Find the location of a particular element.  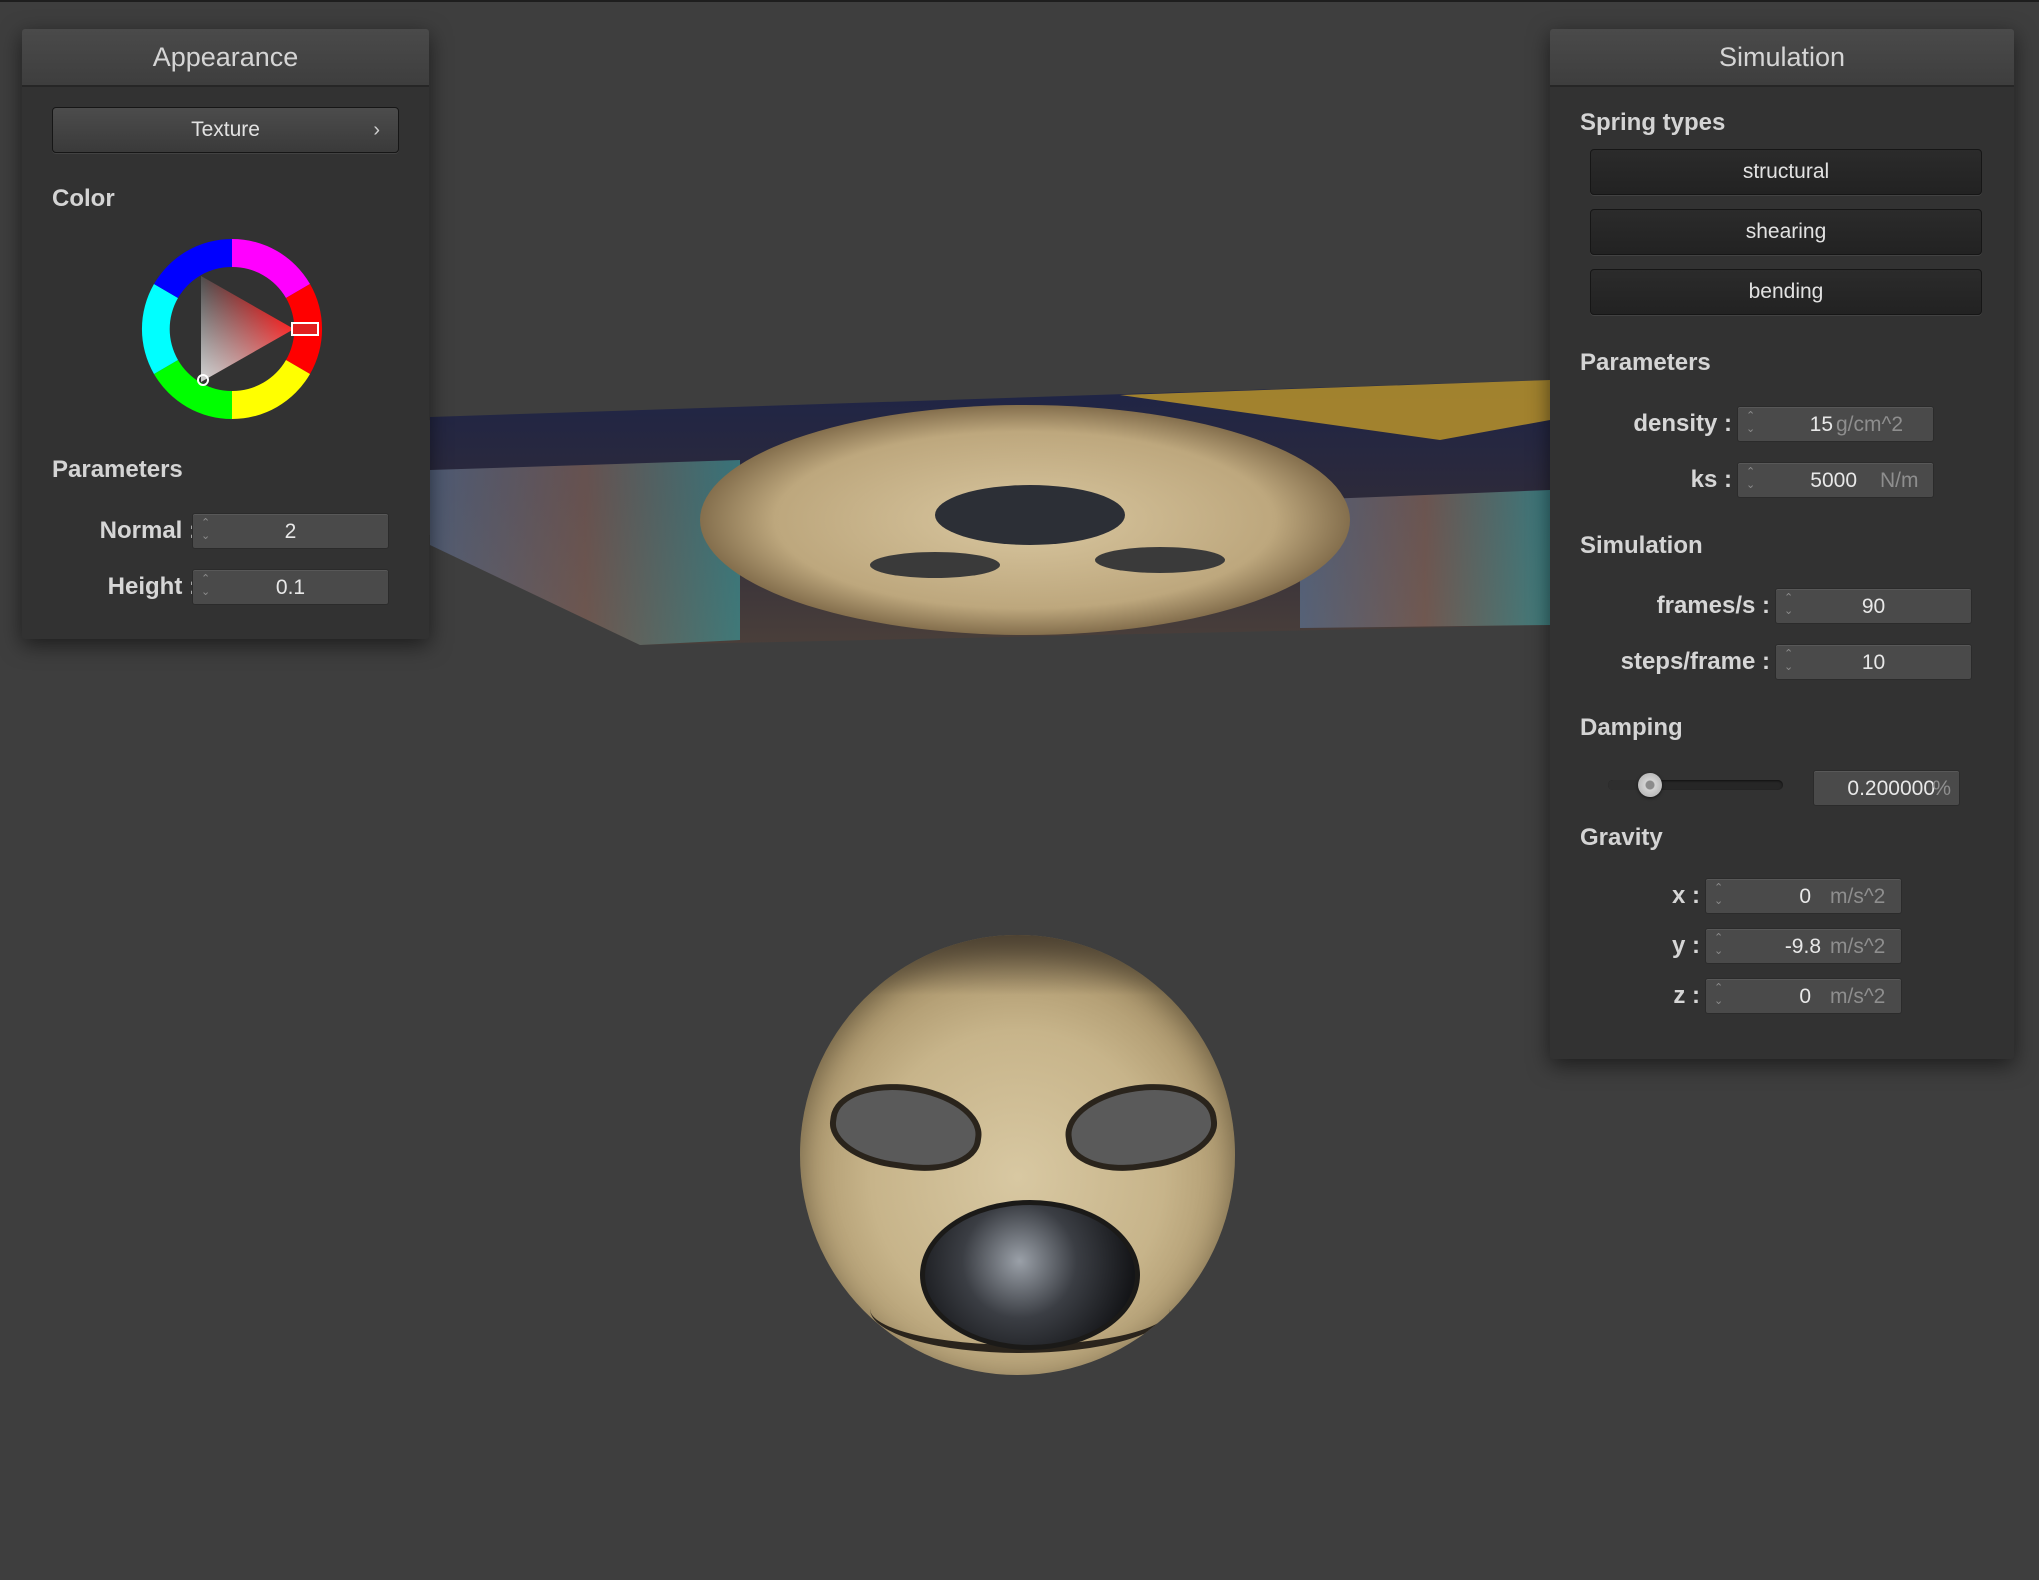

sphere is located at coordinates (1017, 1155).